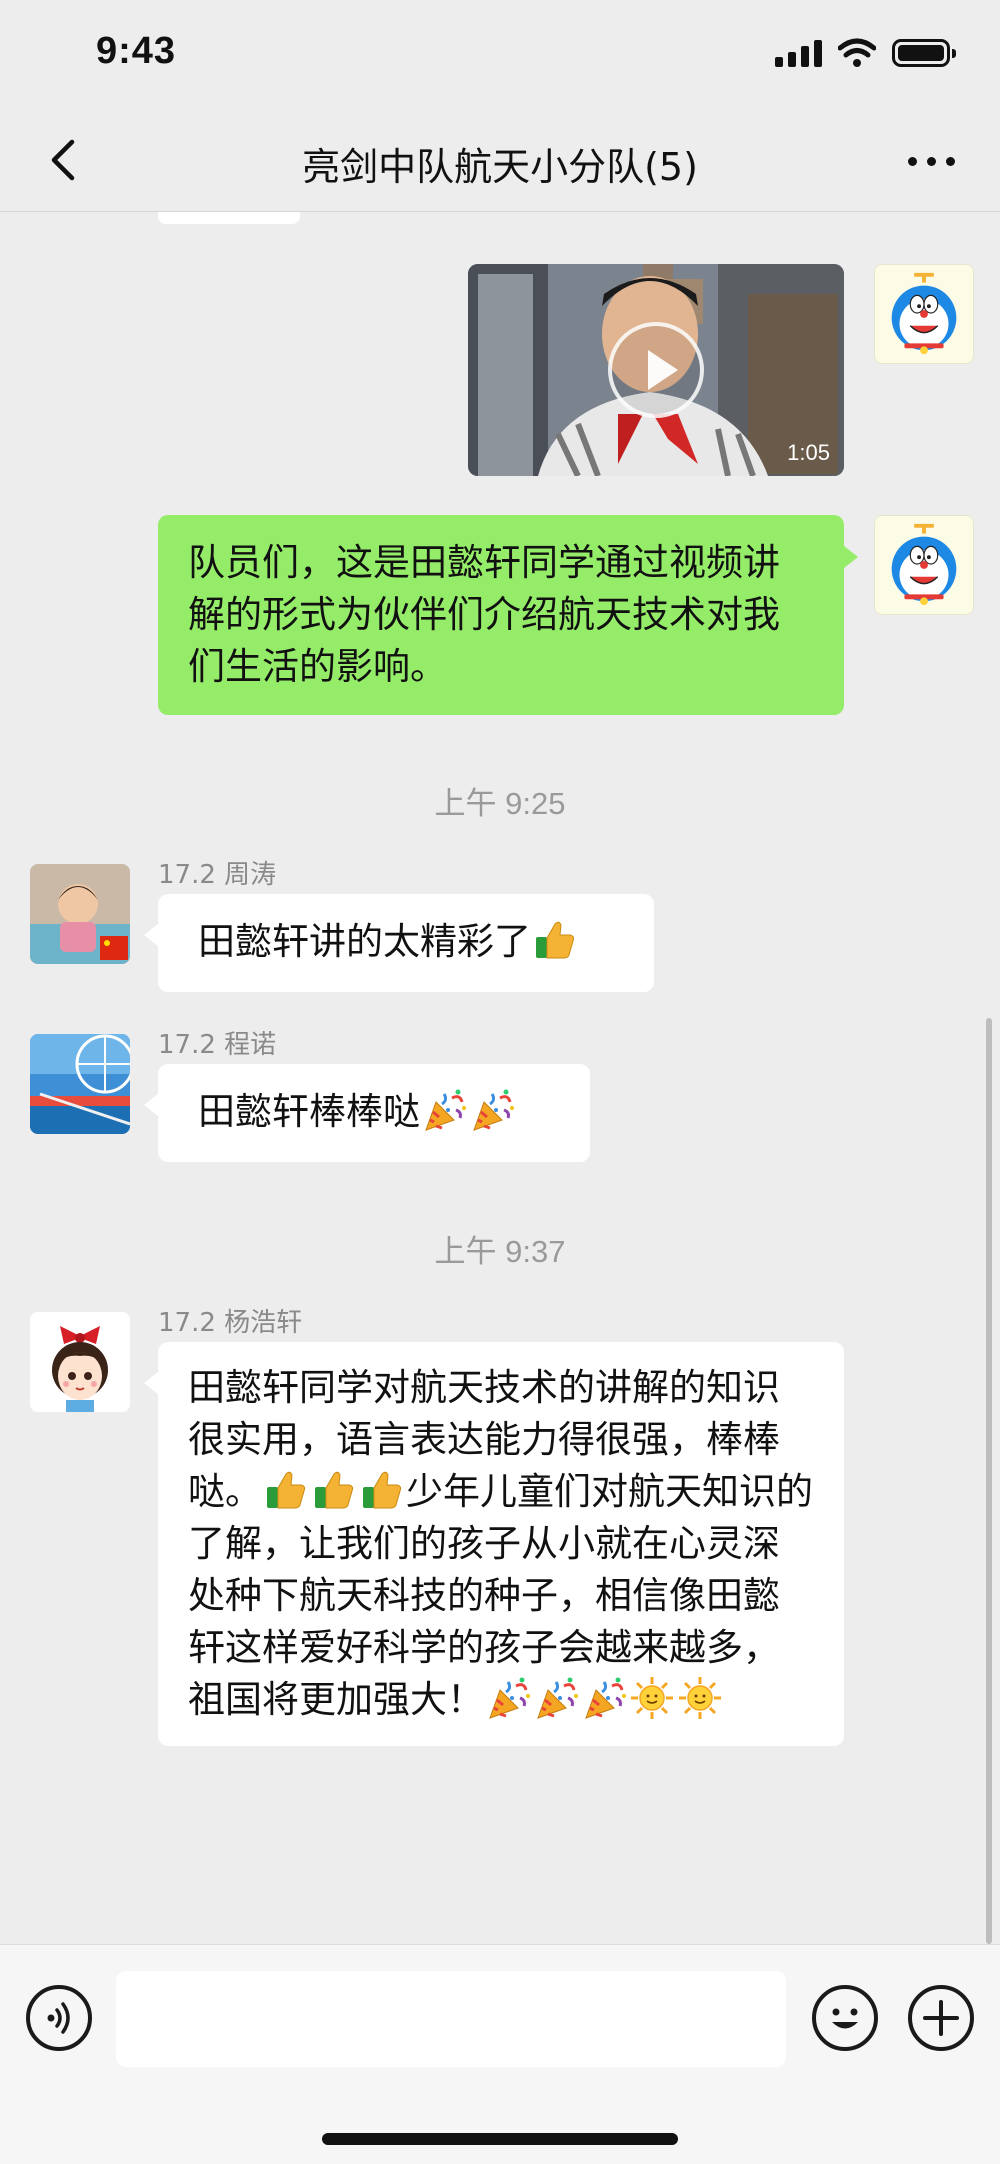 The width and height of the screenshot is (1000, 2164). What do you see at coordinates (500, 1251) in the screenshot?
I see `timestamp: 上午 9:37` at bounding box center [500, 1251].